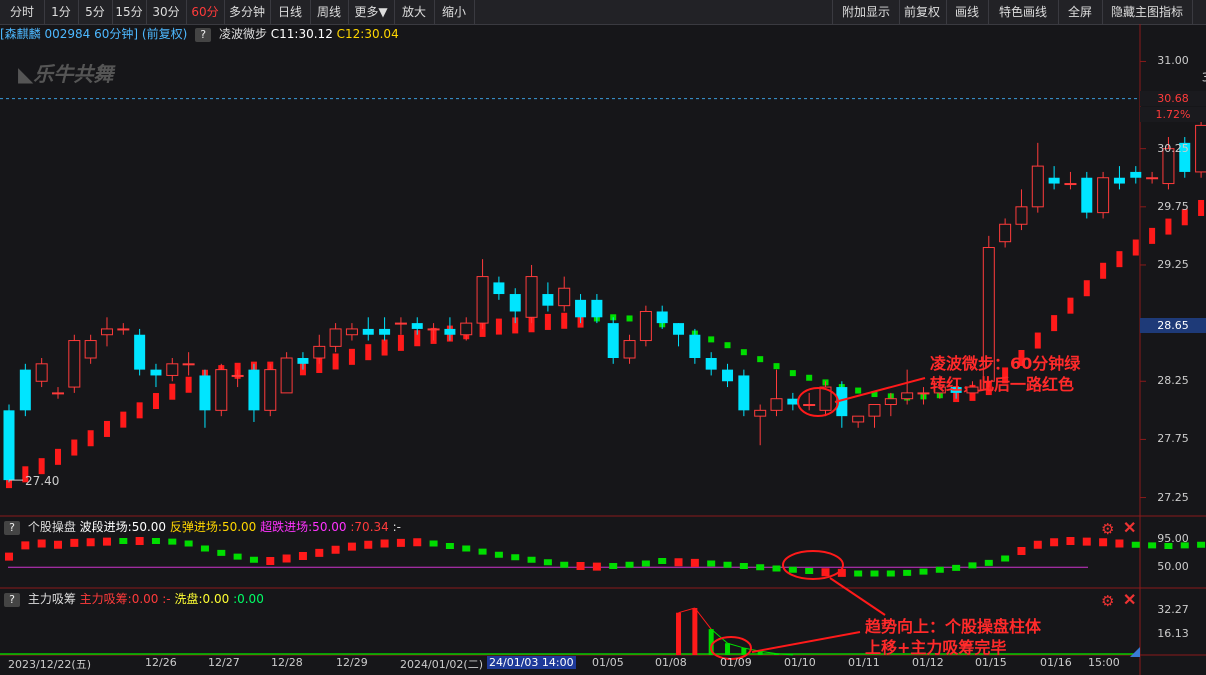 This screenshot has width=1206, height=675. I want to click on time-tick-label: 12/27, so click(224, 662).